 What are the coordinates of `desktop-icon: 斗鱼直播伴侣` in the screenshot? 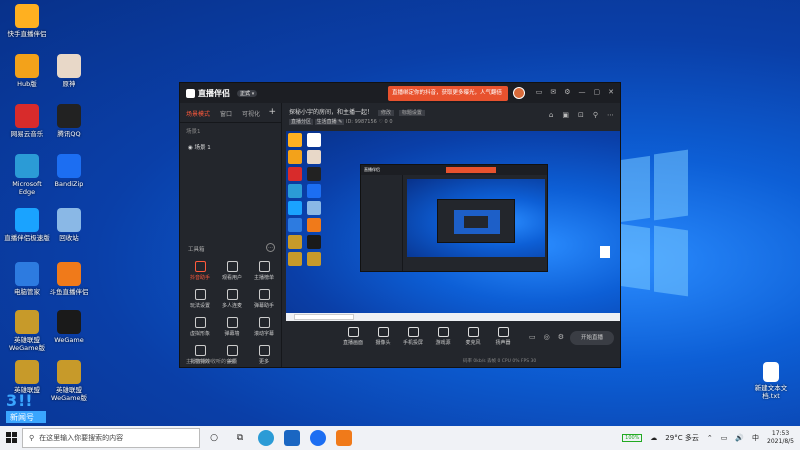 It's located at (69, 279).